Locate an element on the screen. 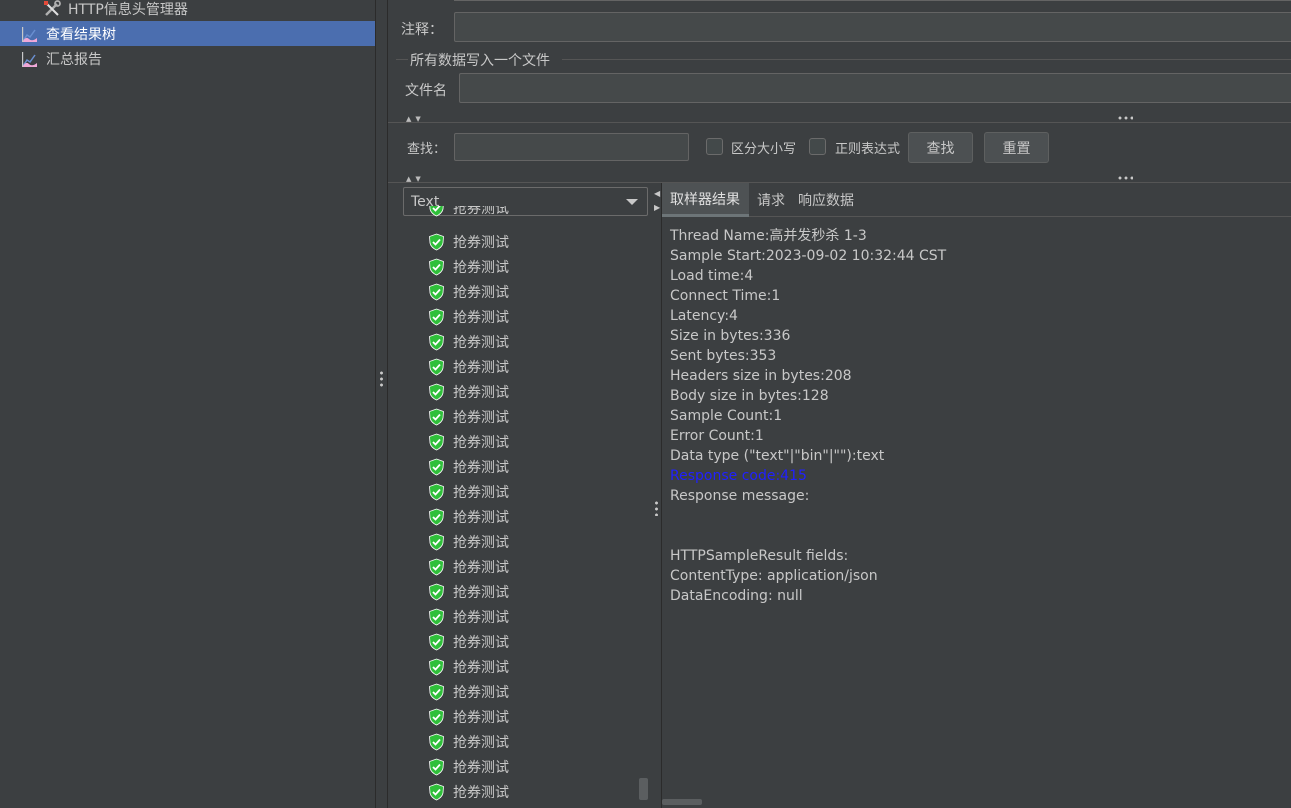 The image size is (1291, 808). search-label: 查找： is located at coordinates (427, 149).